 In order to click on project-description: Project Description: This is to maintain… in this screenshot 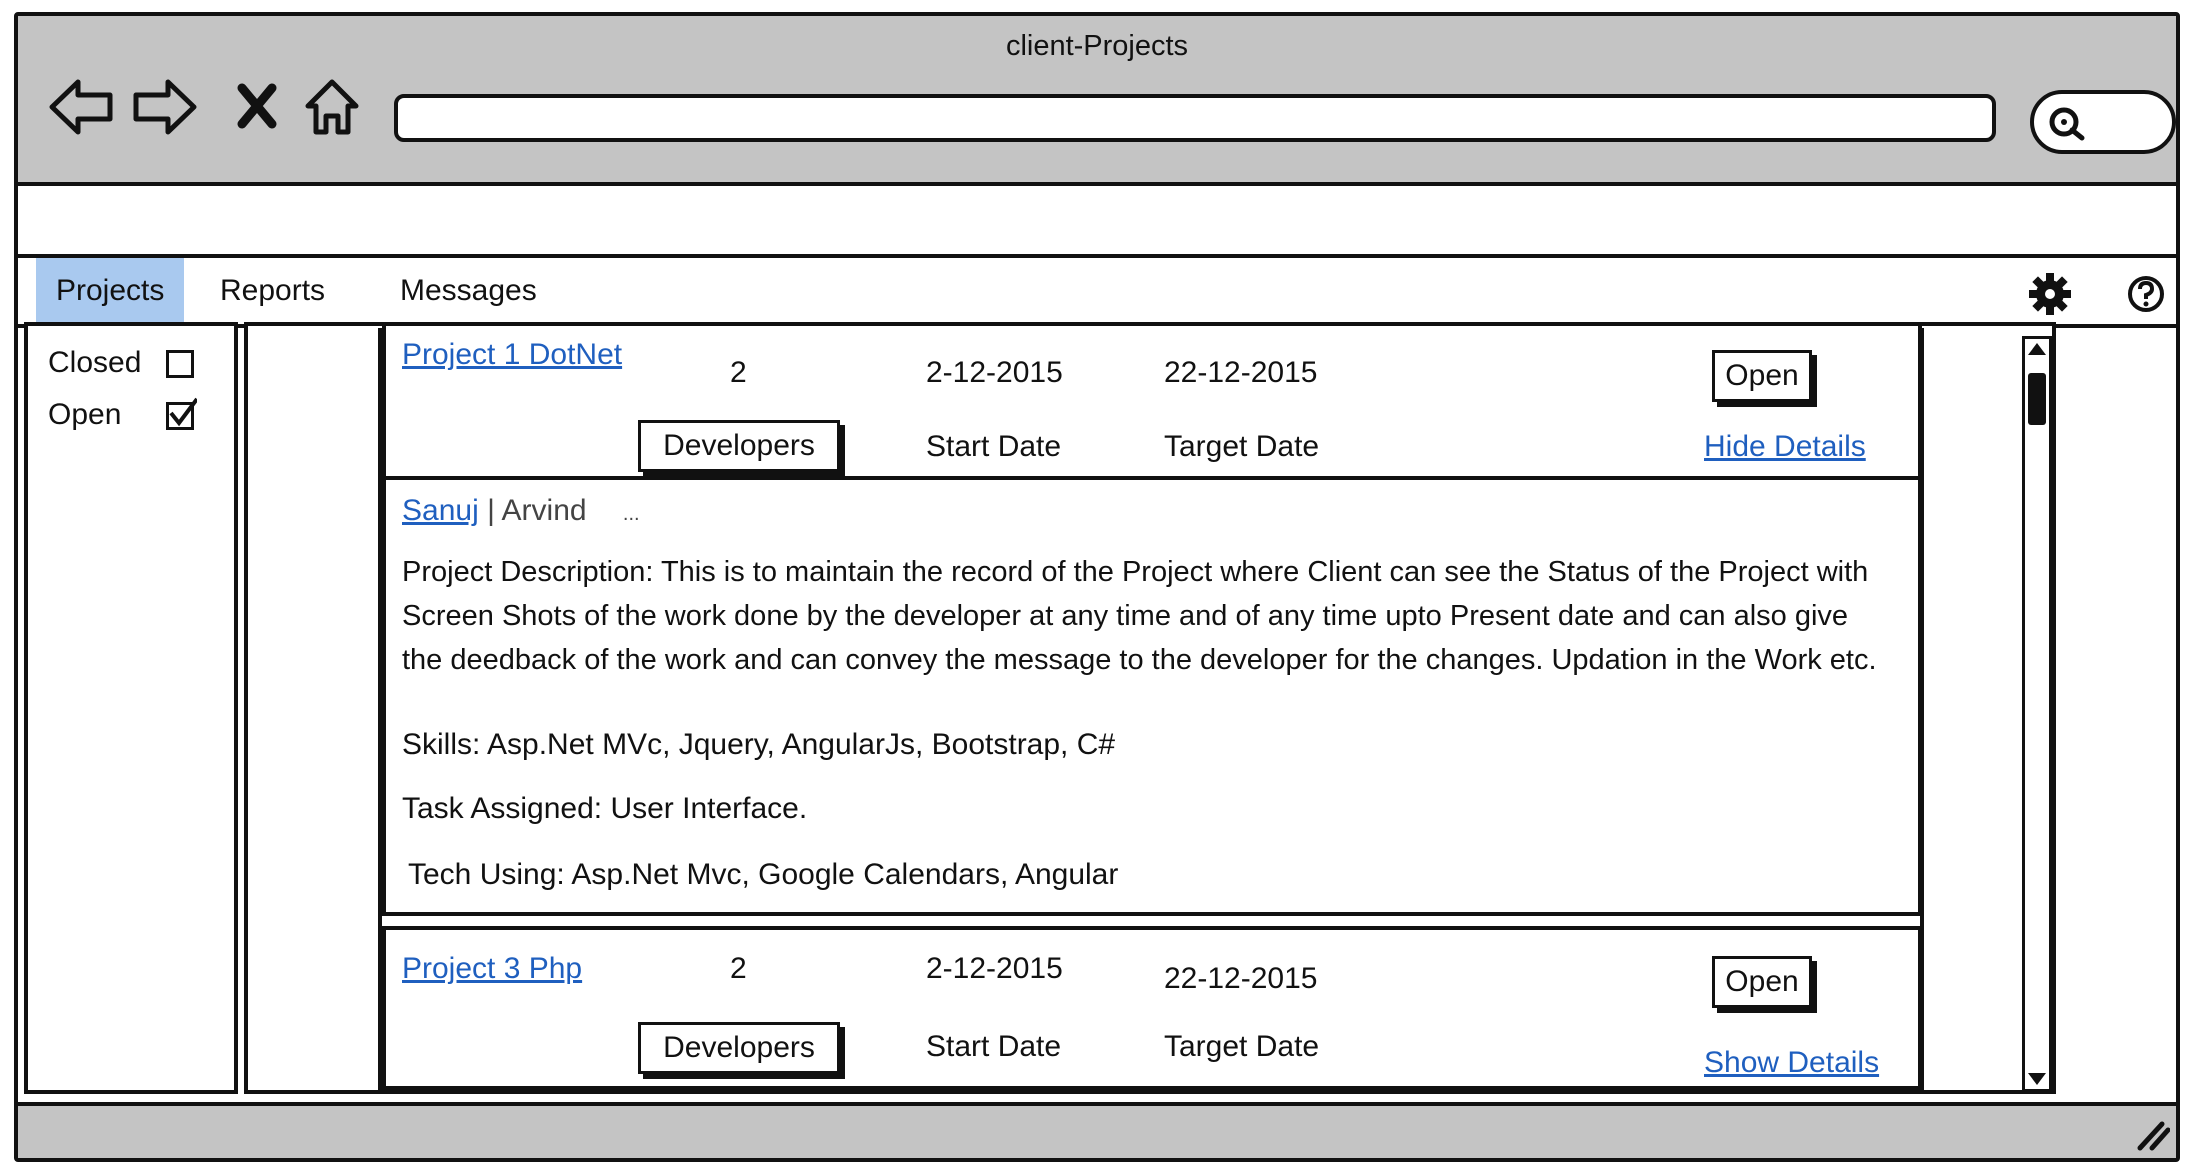, I will do `click(1139, 616)`.